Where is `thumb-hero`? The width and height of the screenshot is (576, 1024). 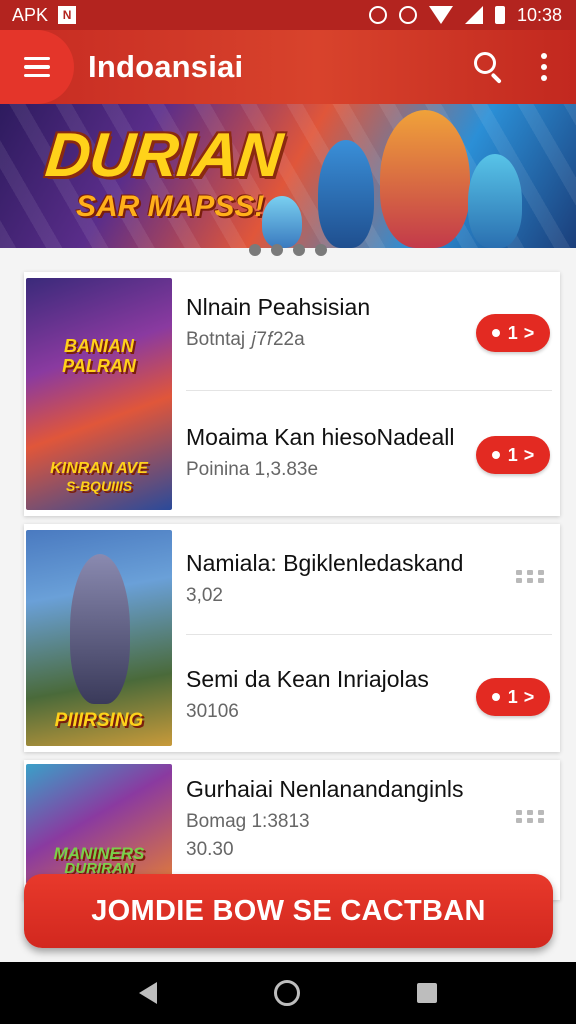
thumb-hero is located at coordinates (100, 629).